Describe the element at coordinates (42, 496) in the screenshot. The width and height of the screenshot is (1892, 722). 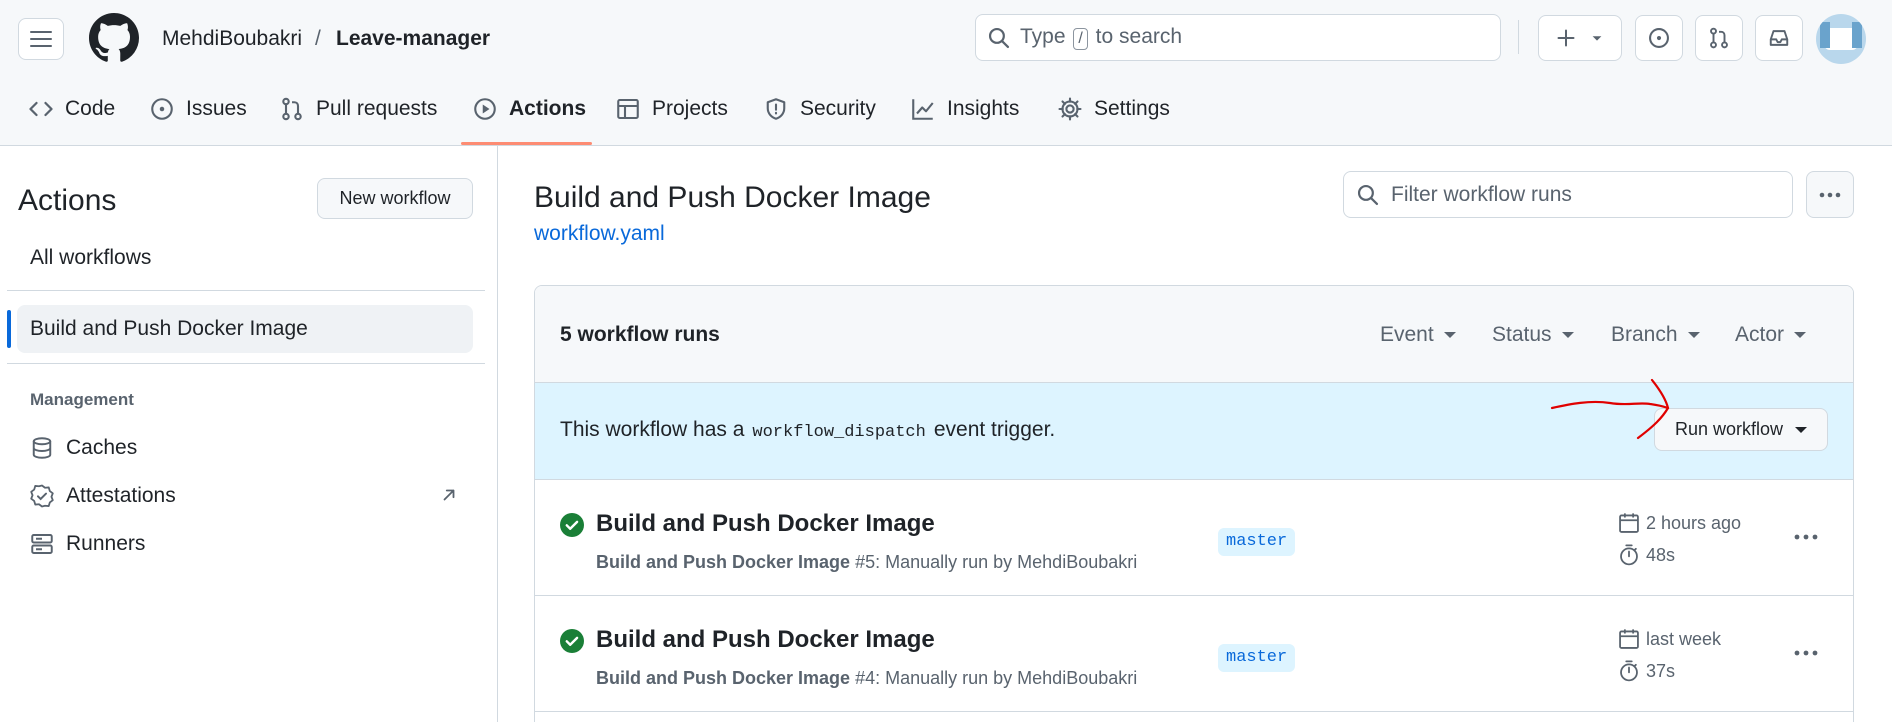
I see `verified-icon` at that location.